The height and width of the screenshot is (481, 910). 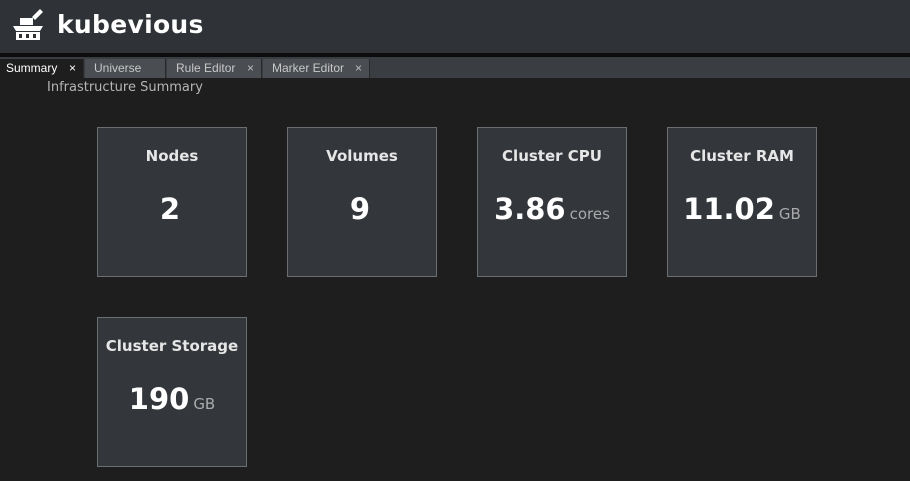 What do you see at coordinates (32, 68) in the screenshot?
I see `tab-label: Summary` at bounding box center [32, 68].